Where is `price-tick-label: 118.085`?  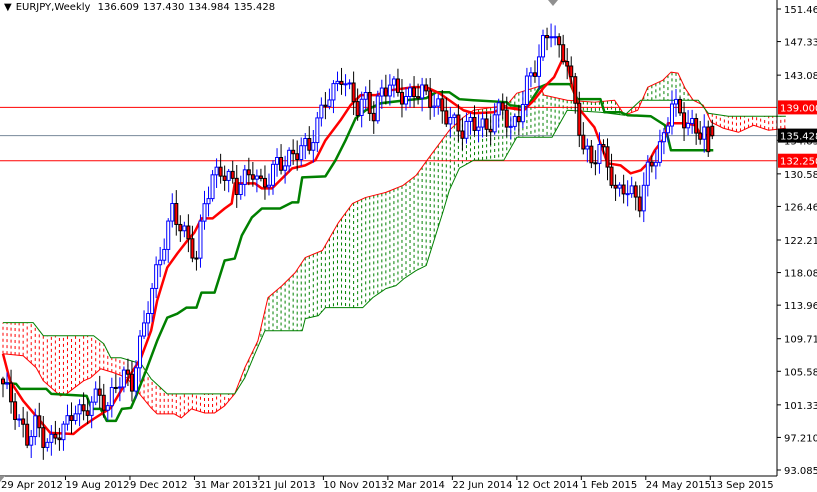 price-tick-label: 118.085 is located at coordinates (800, 274).